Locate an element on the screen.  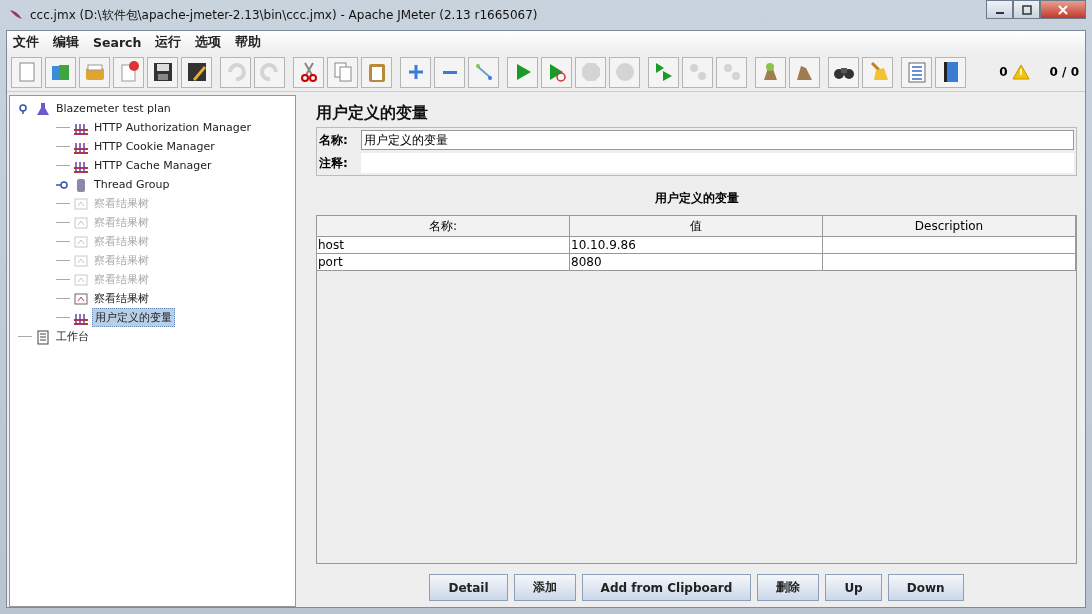
tree-item: 用户定义的变量 is located at coordinates (133, 317).